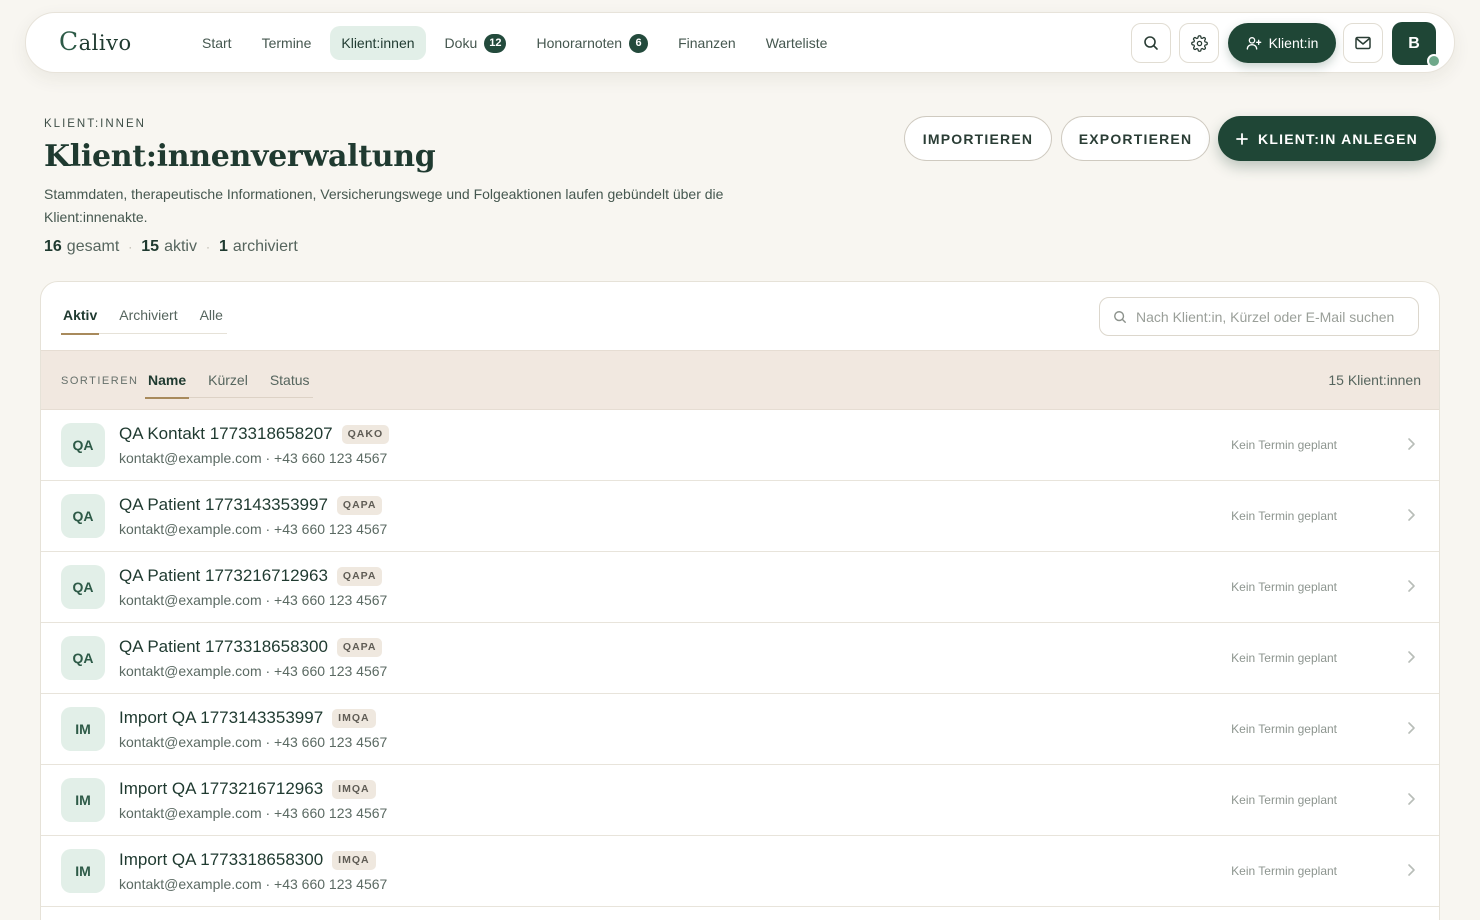  What do you see at coordinates (461, 43) in the screenshot?
I see `nav-item-label: Doku` at bounding box center [461, 43].